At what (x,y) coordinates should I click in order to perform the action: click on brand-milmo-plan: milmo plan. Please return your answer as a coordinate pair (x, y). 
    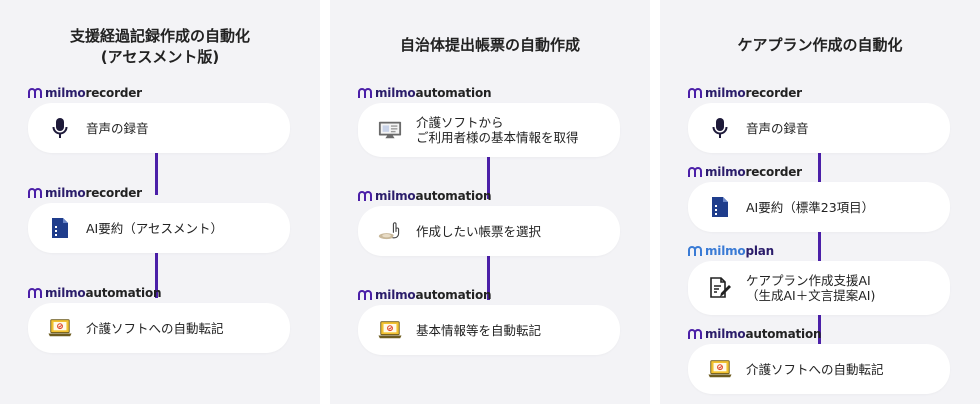
    Looking at the image, I should click on (731, 251).